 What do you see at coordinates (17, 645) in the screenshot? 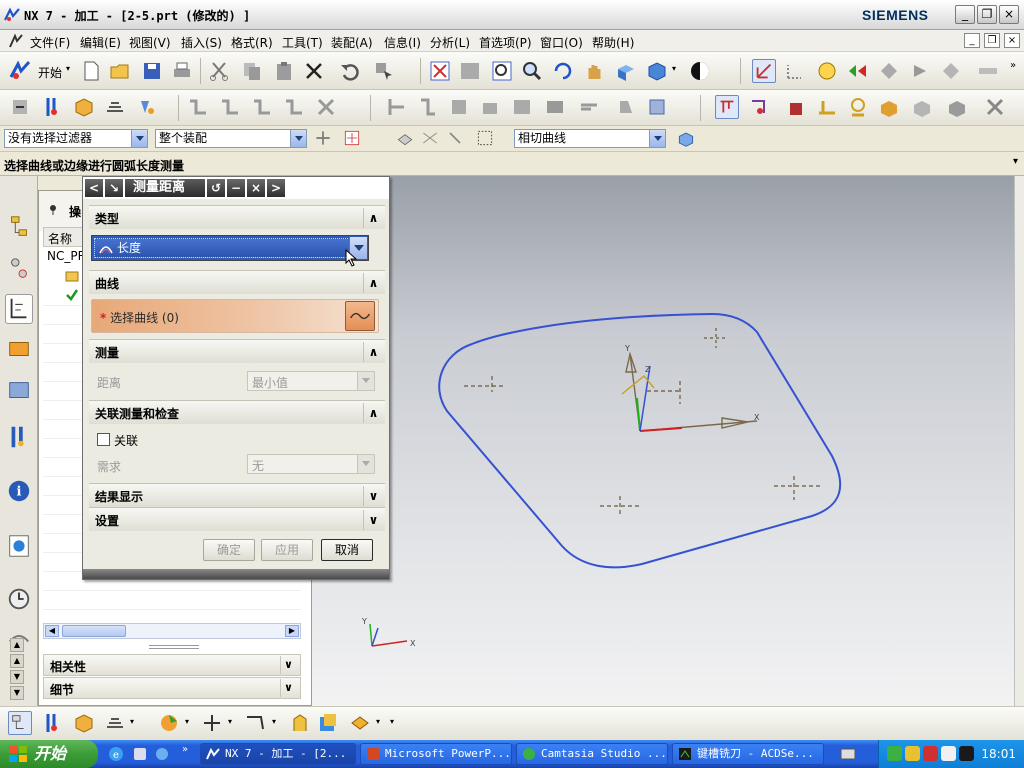
I see `scroll-up-icon: ▲` at bounding box center [17, 645].